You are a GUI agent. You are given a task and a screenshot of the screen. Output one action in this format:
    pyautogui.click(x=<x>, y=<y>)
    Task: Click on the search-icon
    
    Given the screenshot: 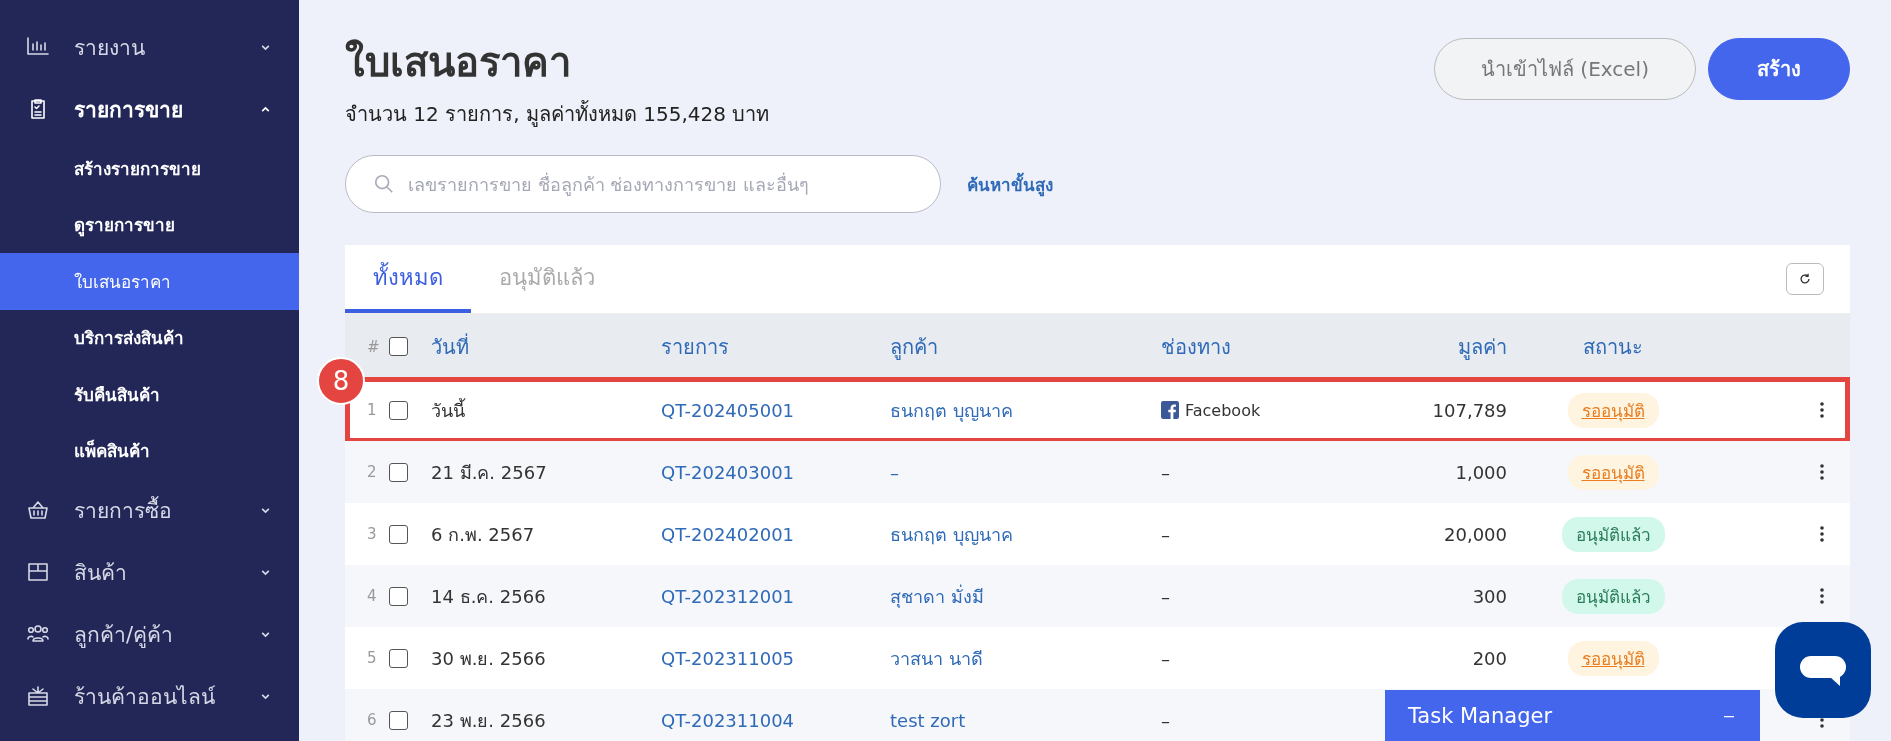 What is the action you would take?
    pyautogui.click(x=384, y=184)
    